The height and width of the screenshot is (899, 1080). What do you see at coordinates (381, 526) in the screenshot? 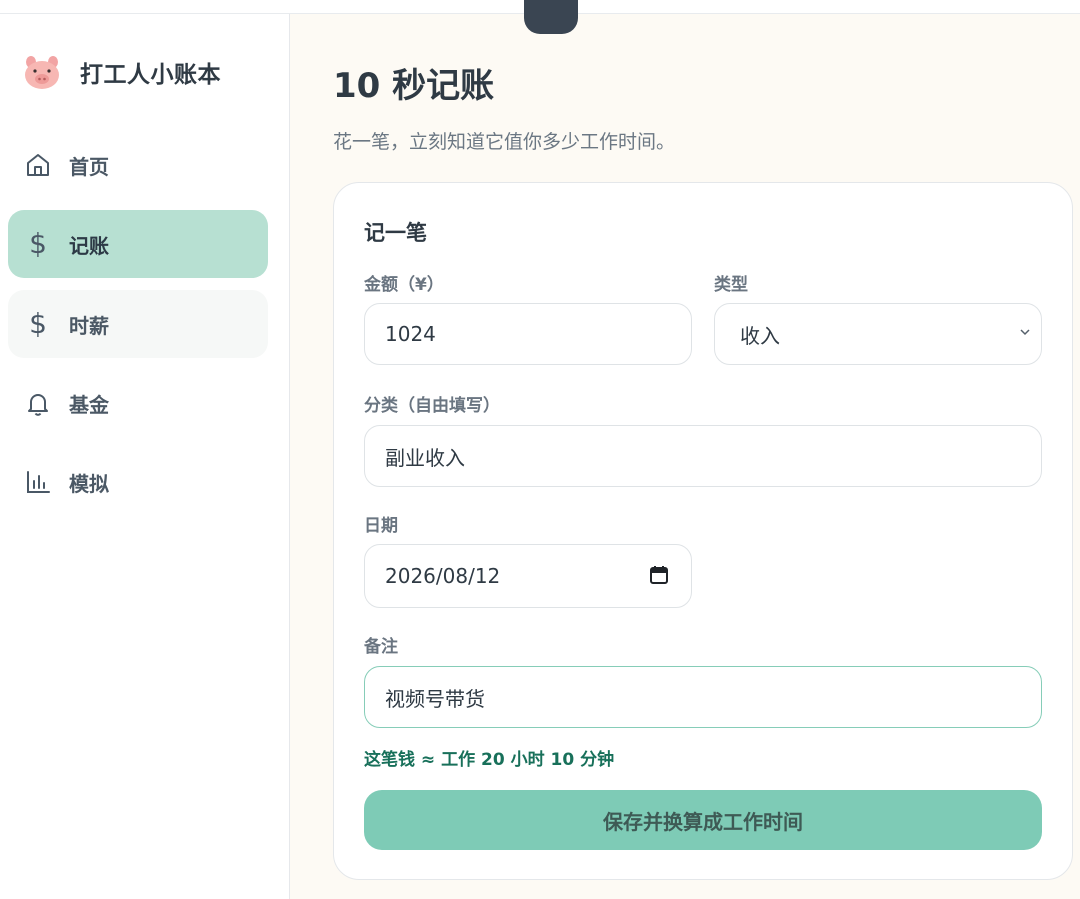
I see `date-label: 日期` at bounding box center [381, 526].